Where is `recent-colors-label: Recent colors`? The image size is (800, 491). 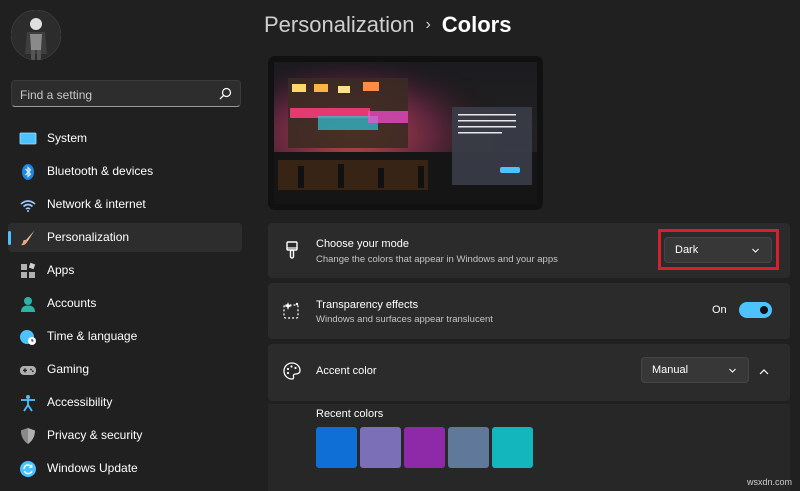
recent-colors-label: Recent colors is located at coordinates (350, 414).